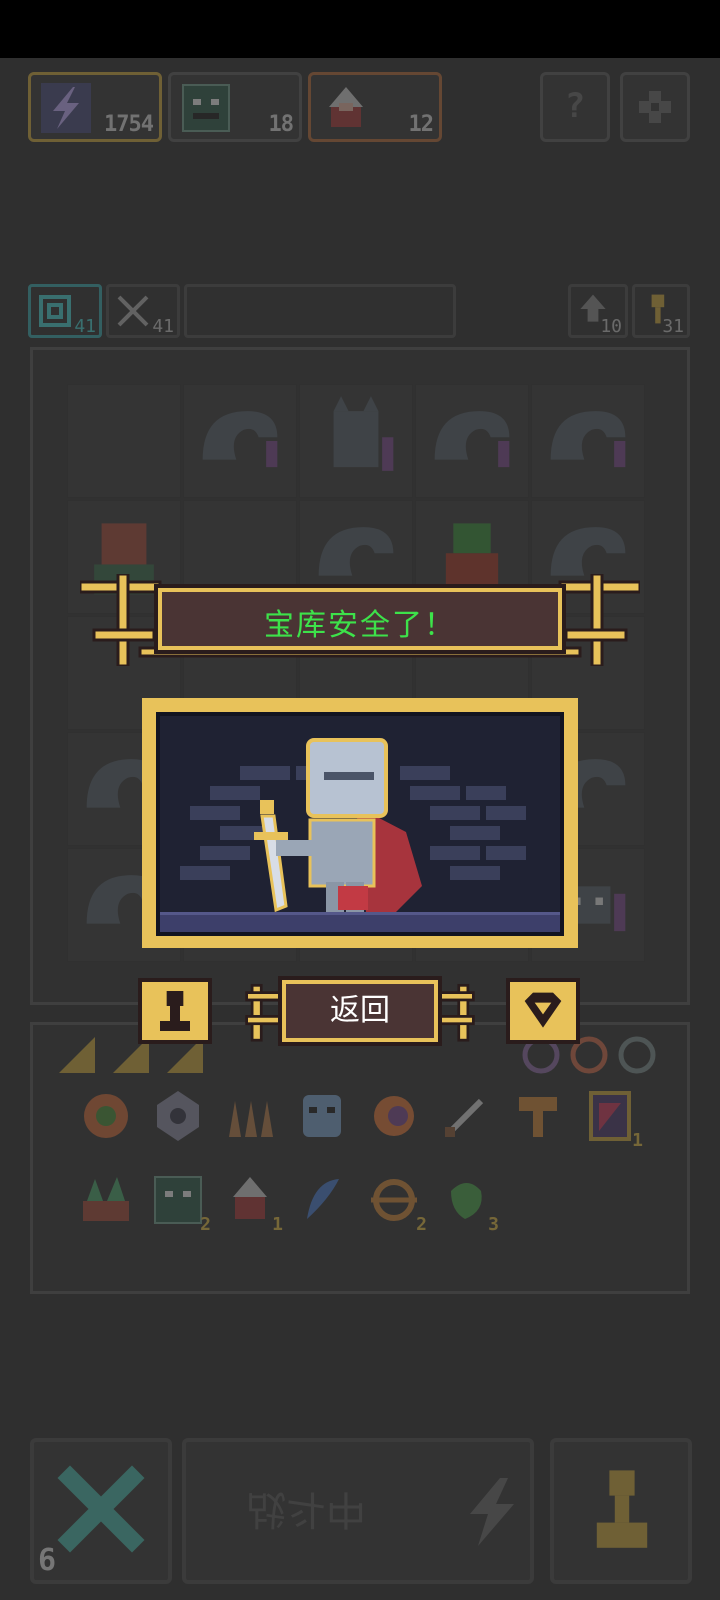  What do you see at coordinates (129, 124) in the screenshot?
I see `energy-count: 1754` at bounding box center [129, 124].